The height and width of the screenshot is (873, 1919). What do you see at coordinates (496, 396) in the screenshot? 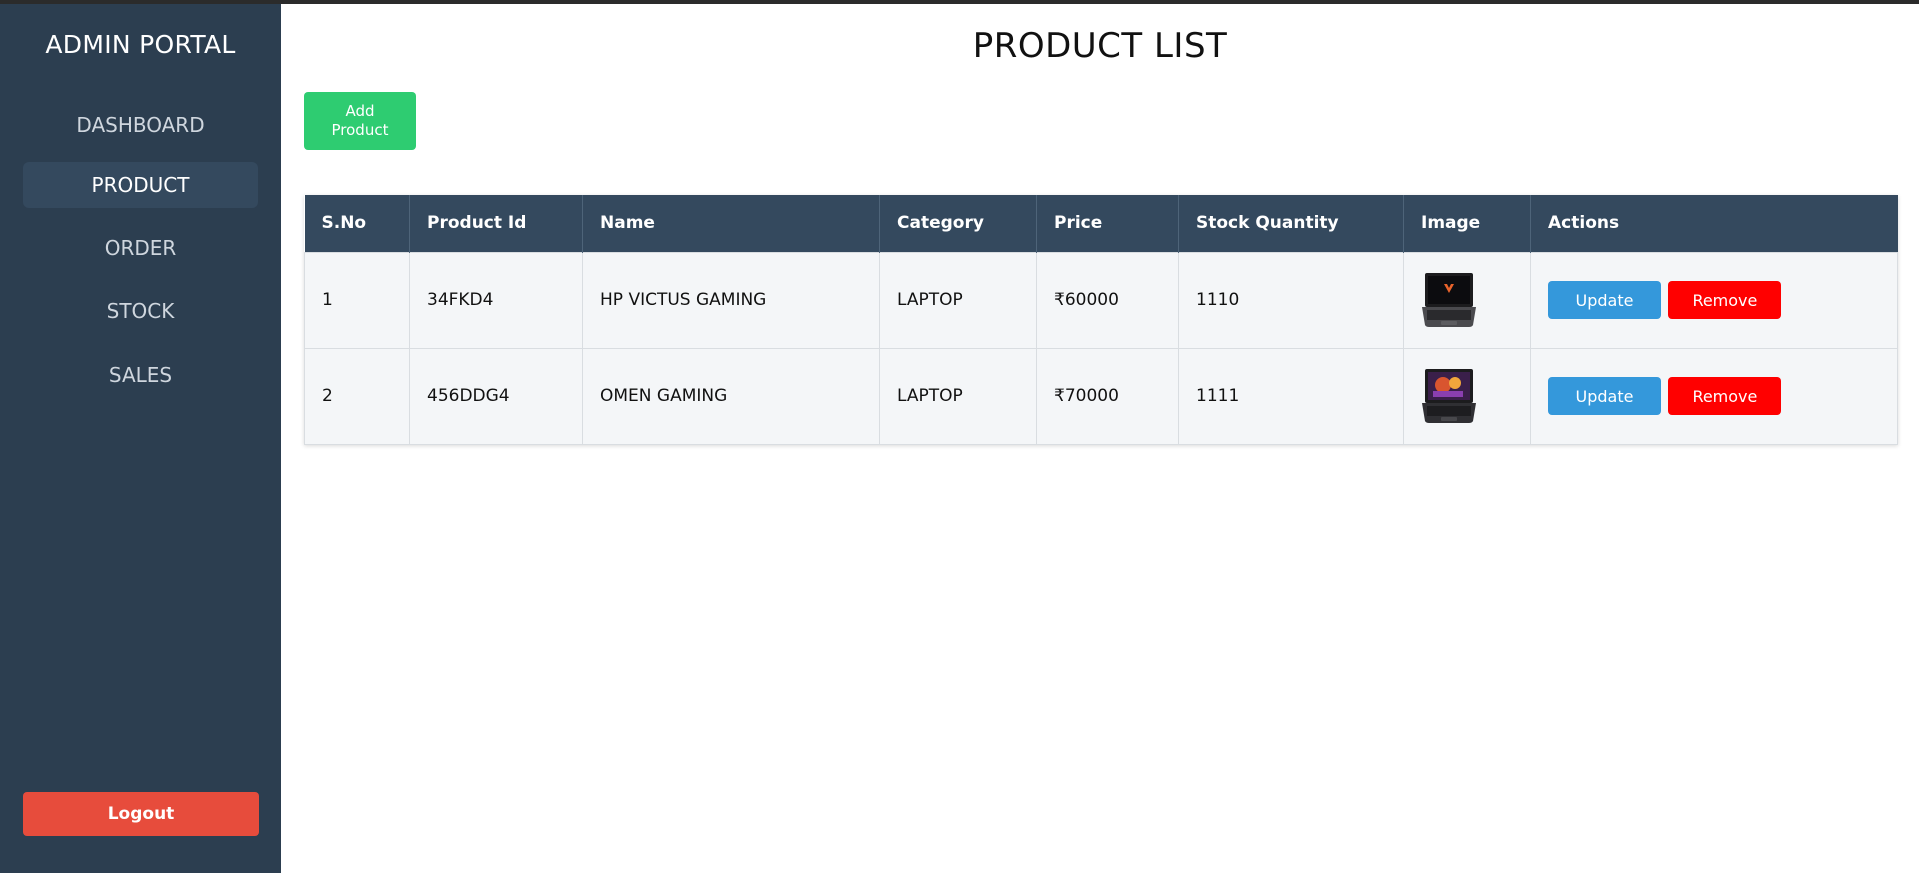
I see `cell-product-id: 456DDG4` at bounding box center [496, 396].